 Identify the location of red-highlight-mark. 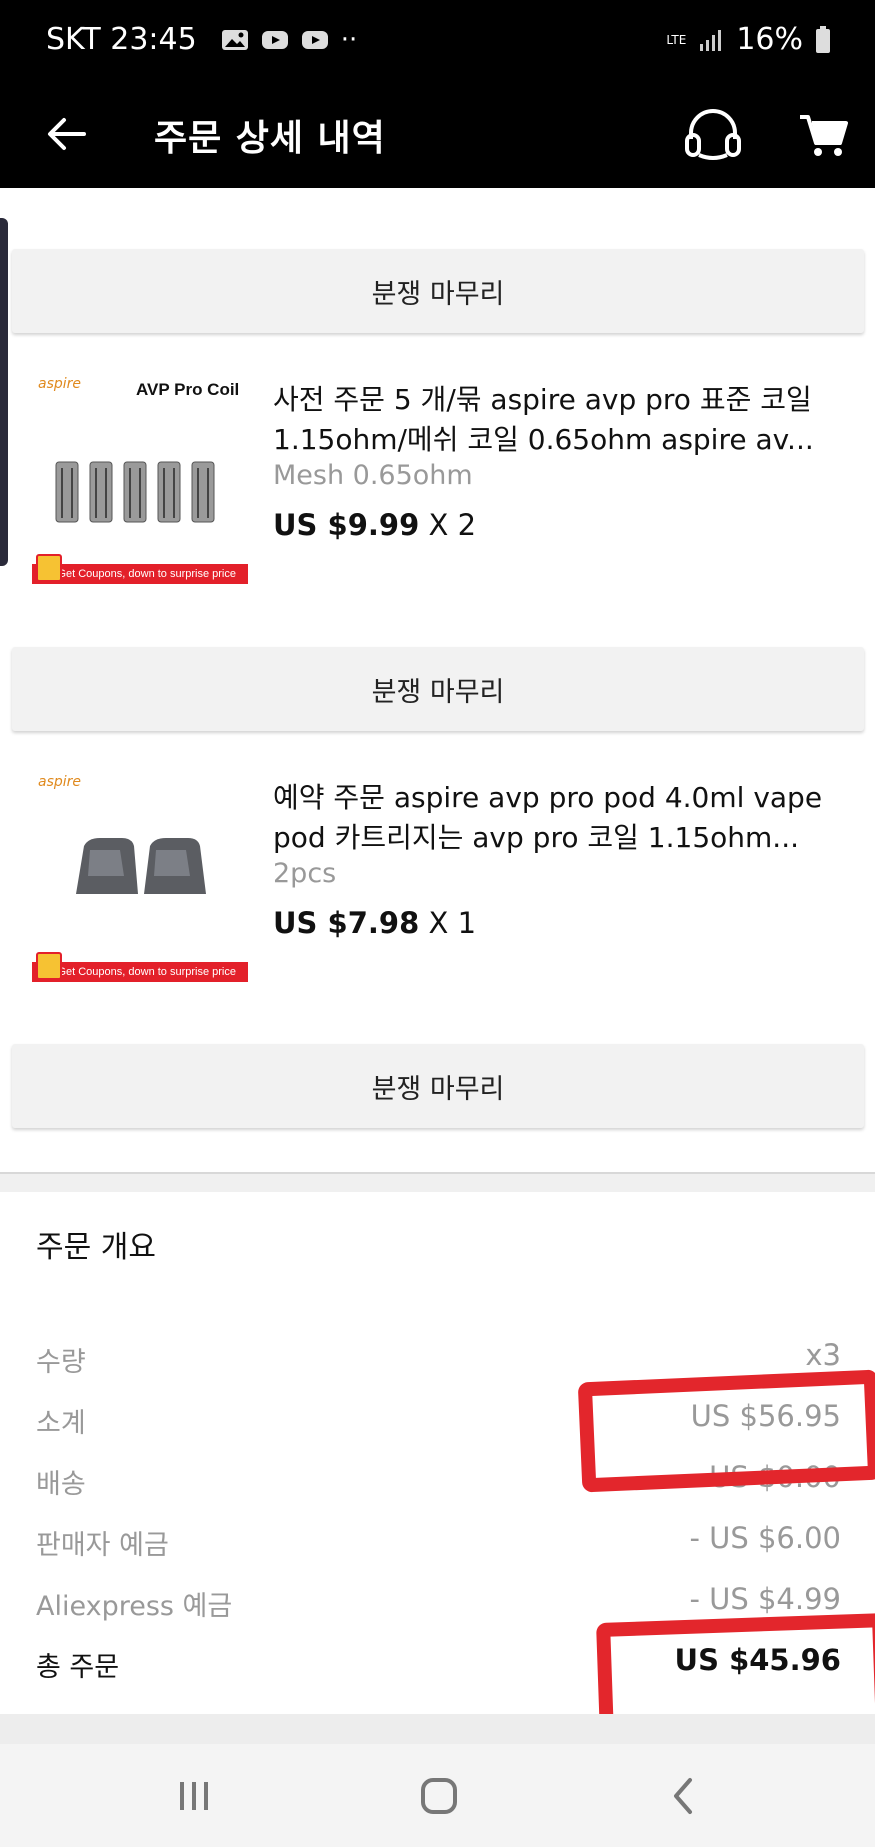
(726, 1431).